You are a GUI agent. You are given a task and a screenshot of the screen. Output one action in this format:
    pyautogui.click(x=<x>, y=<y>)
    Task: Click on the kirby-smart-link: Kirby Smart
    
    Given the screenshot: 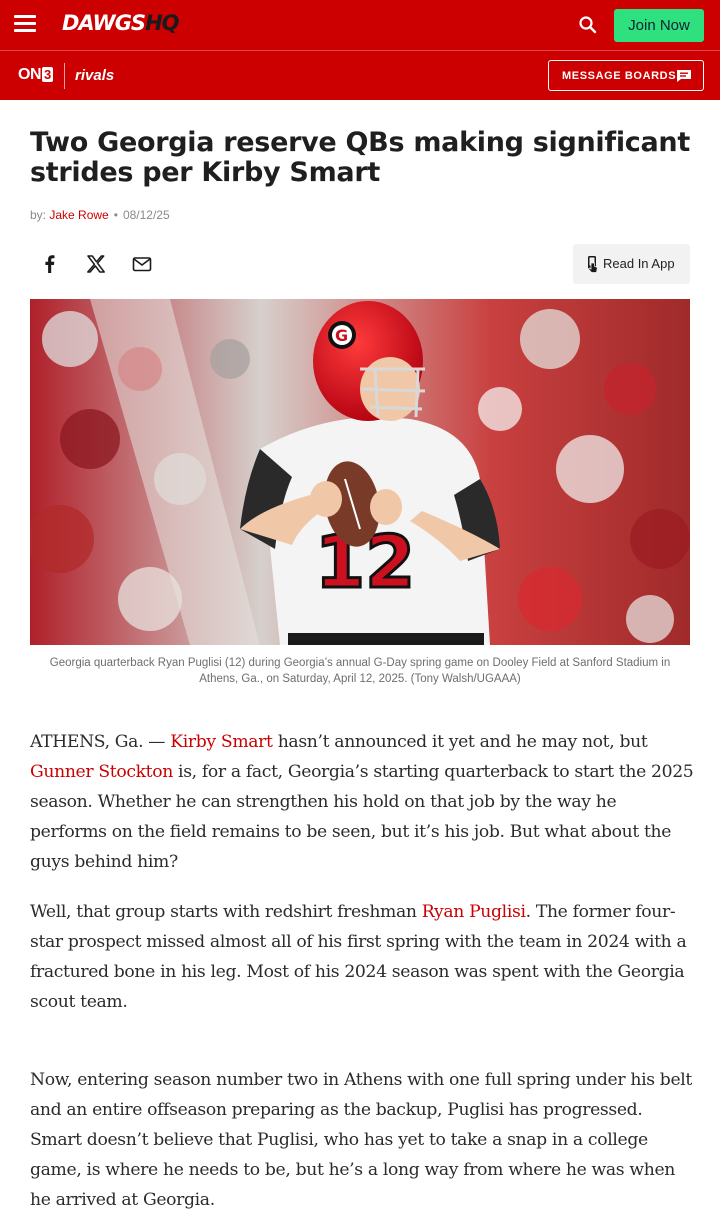 What is the action you would take?
    pyautogui.click(x=221, y=742)
    